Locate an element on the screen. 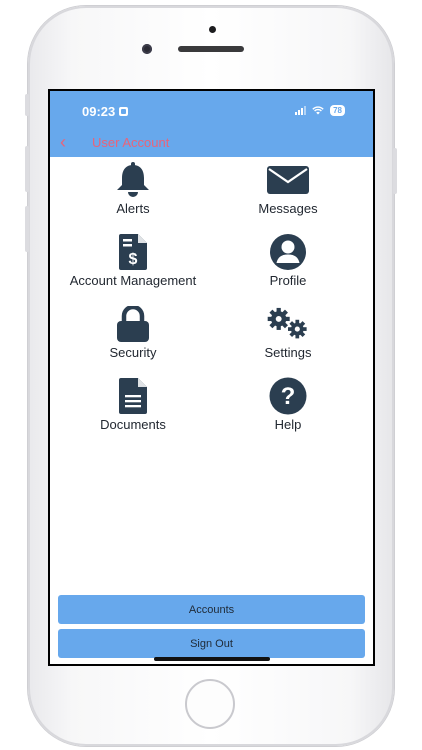 This screenshot has width=422, height=750. invoice-dollar-icon: $ is located at coordinates (133, 252).